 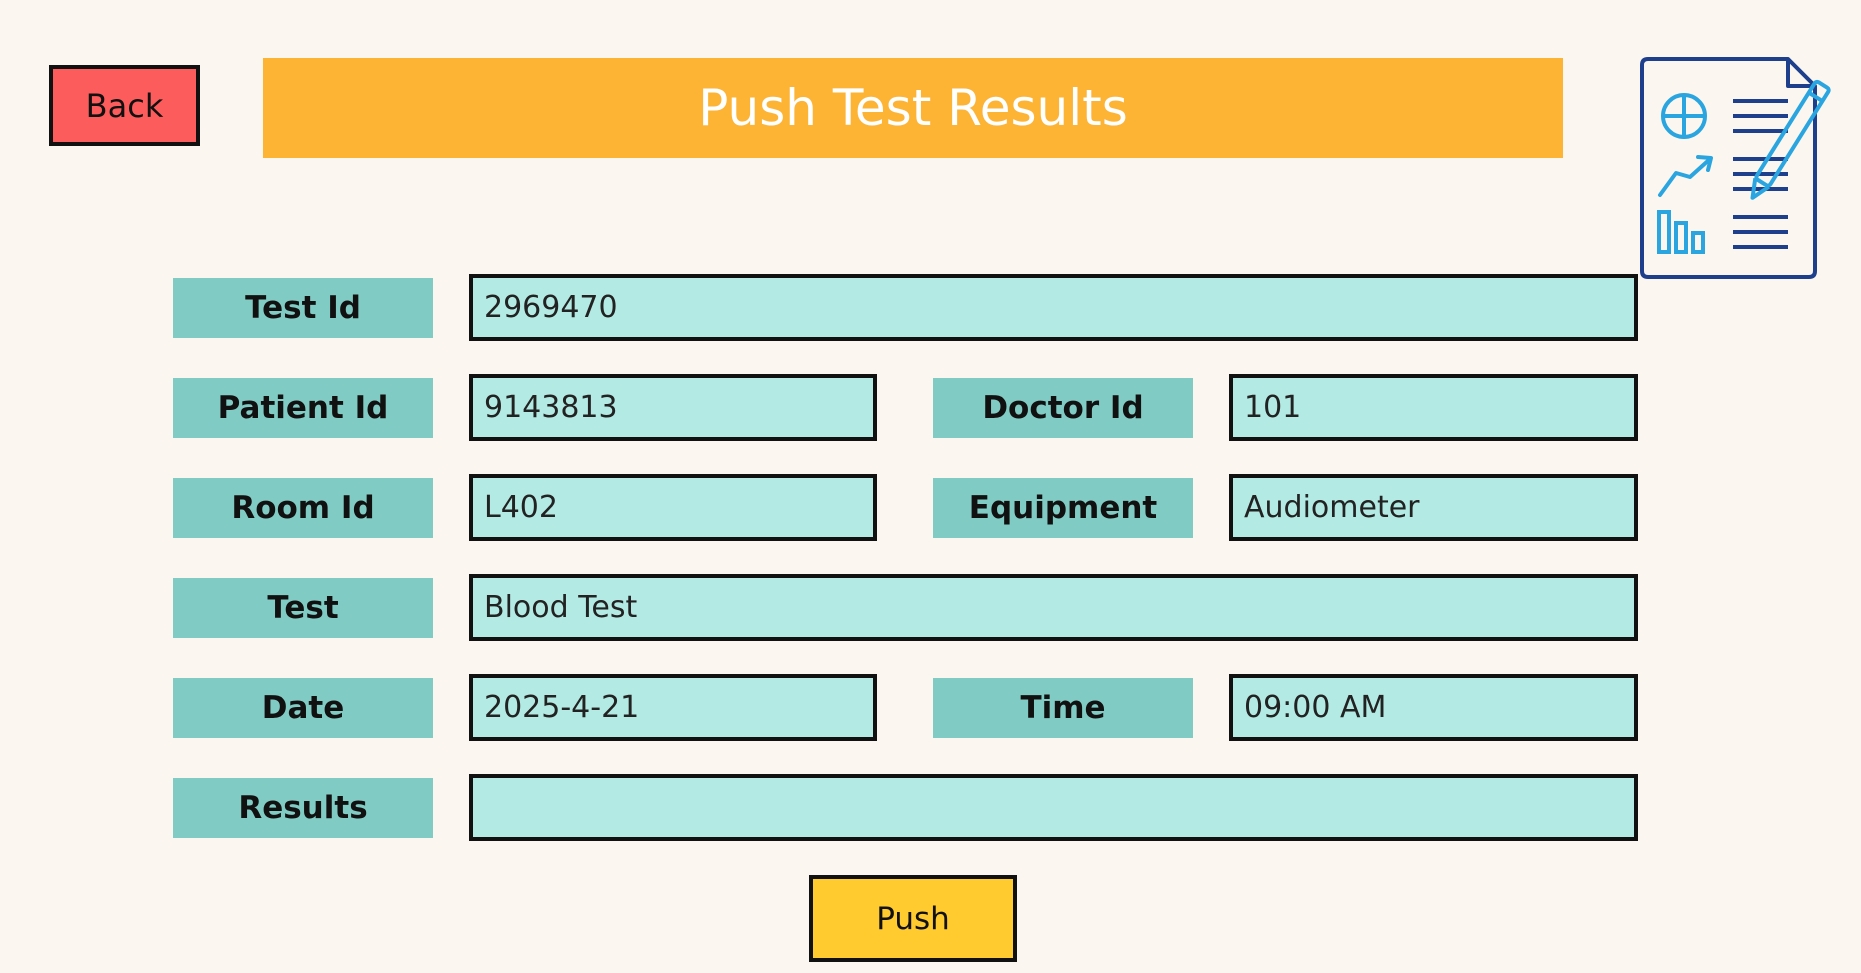 What do you see at coordinates (303, 408) in the screenshot?
I see `patient-id-label: Patient Id` at bounding box center [303, 408].